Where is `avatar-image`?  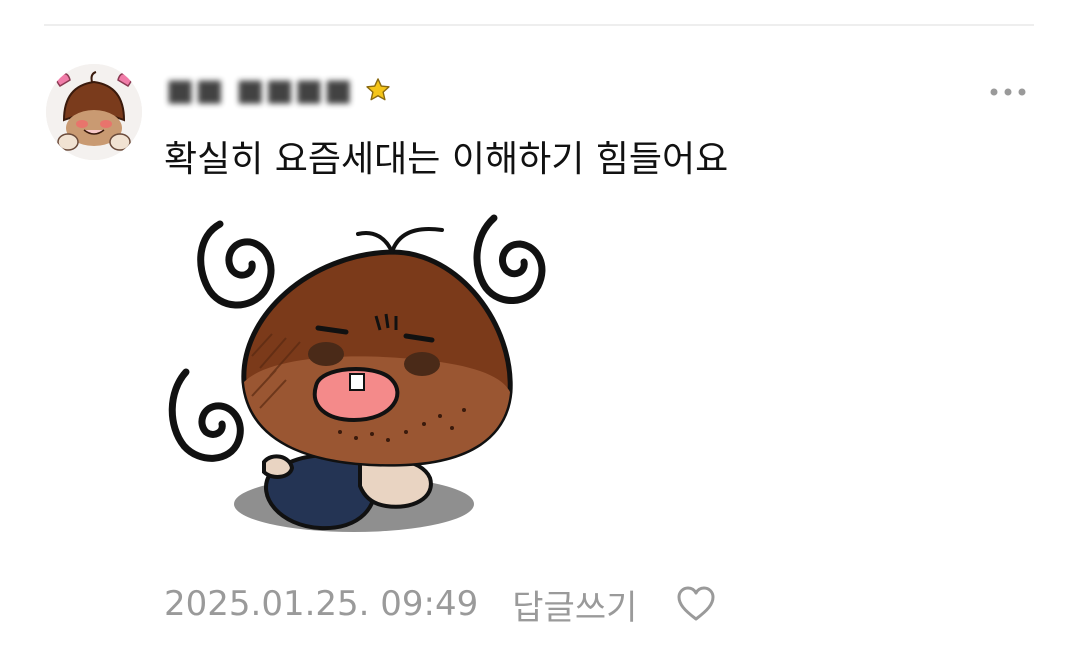
avatar-image is located at coordinates (94, 112).